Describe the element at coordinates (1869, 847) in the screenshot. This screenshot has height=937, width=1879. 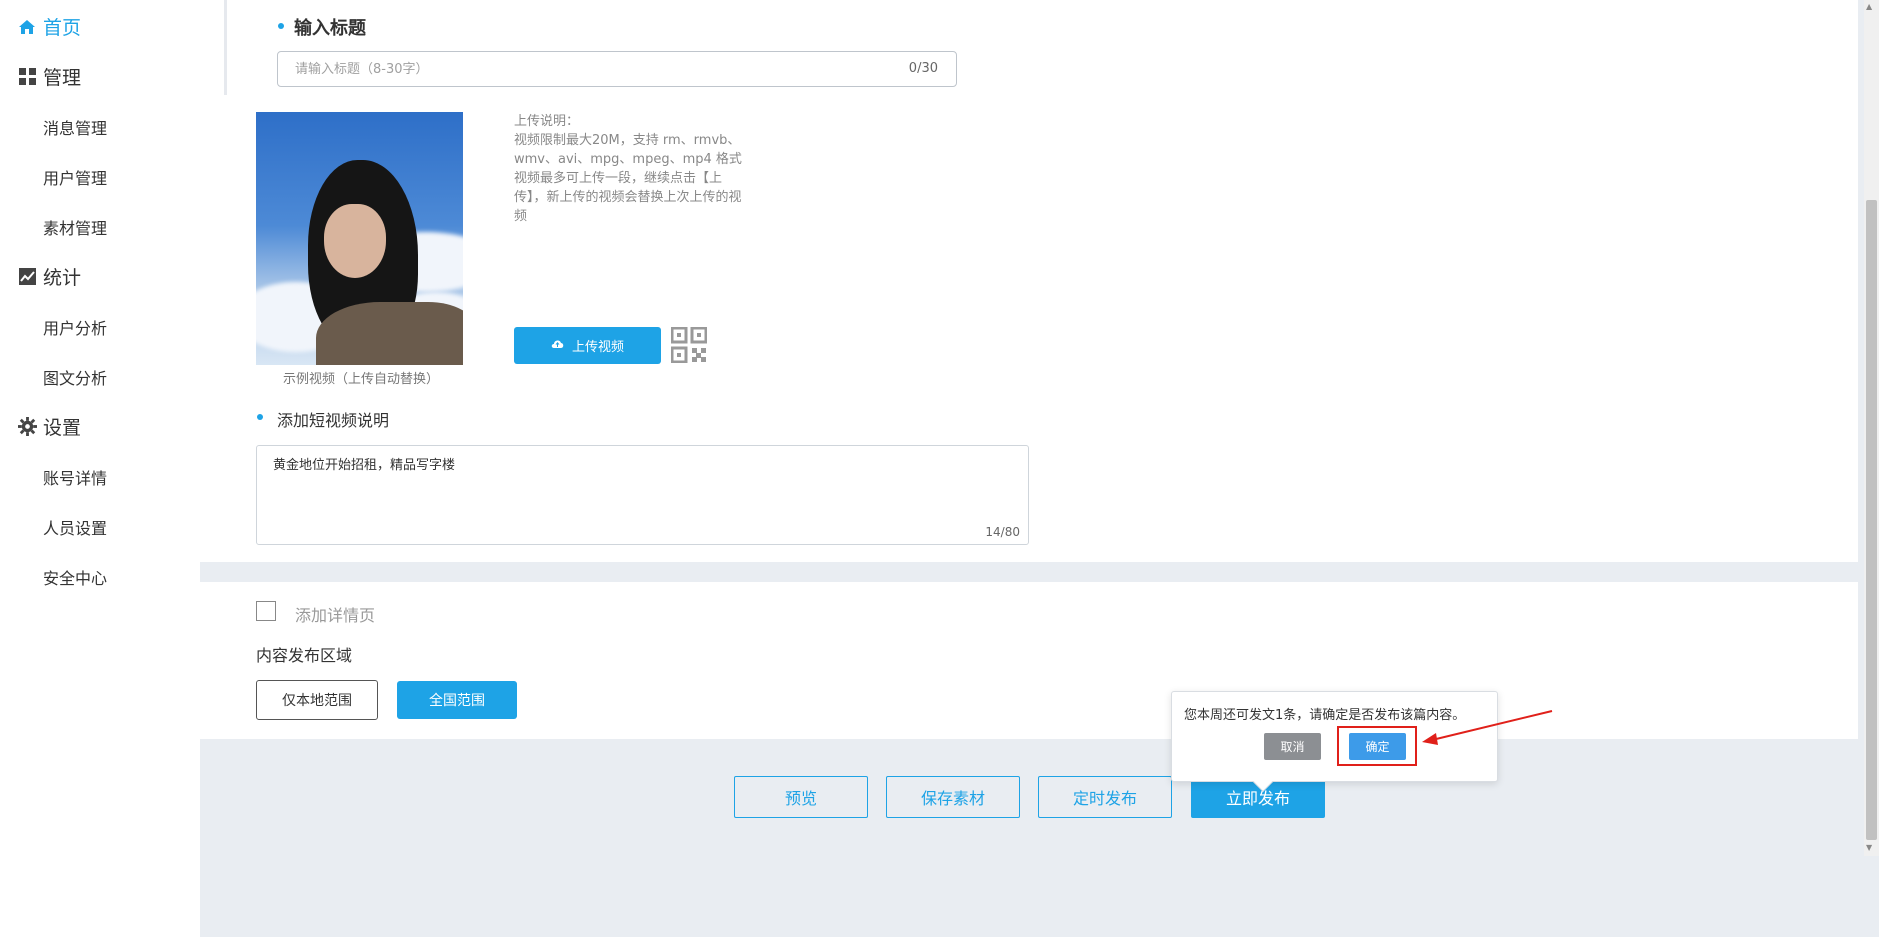
I see `scroll-down-icon: ▼` at that location.